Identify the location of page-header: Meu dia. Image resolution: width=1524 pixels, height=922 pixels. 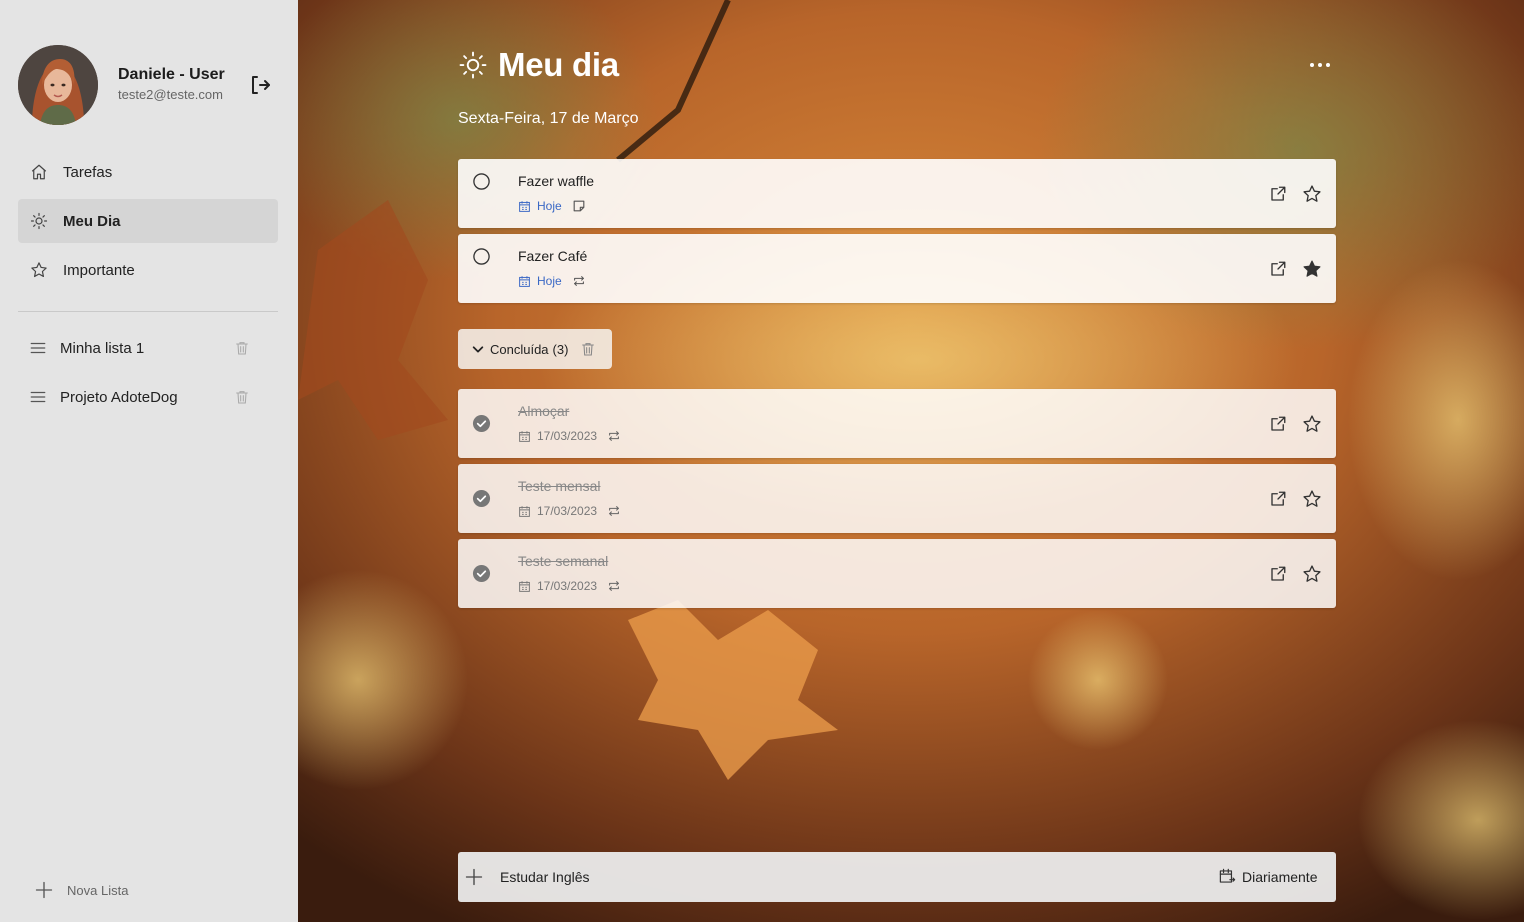
(538, 65).